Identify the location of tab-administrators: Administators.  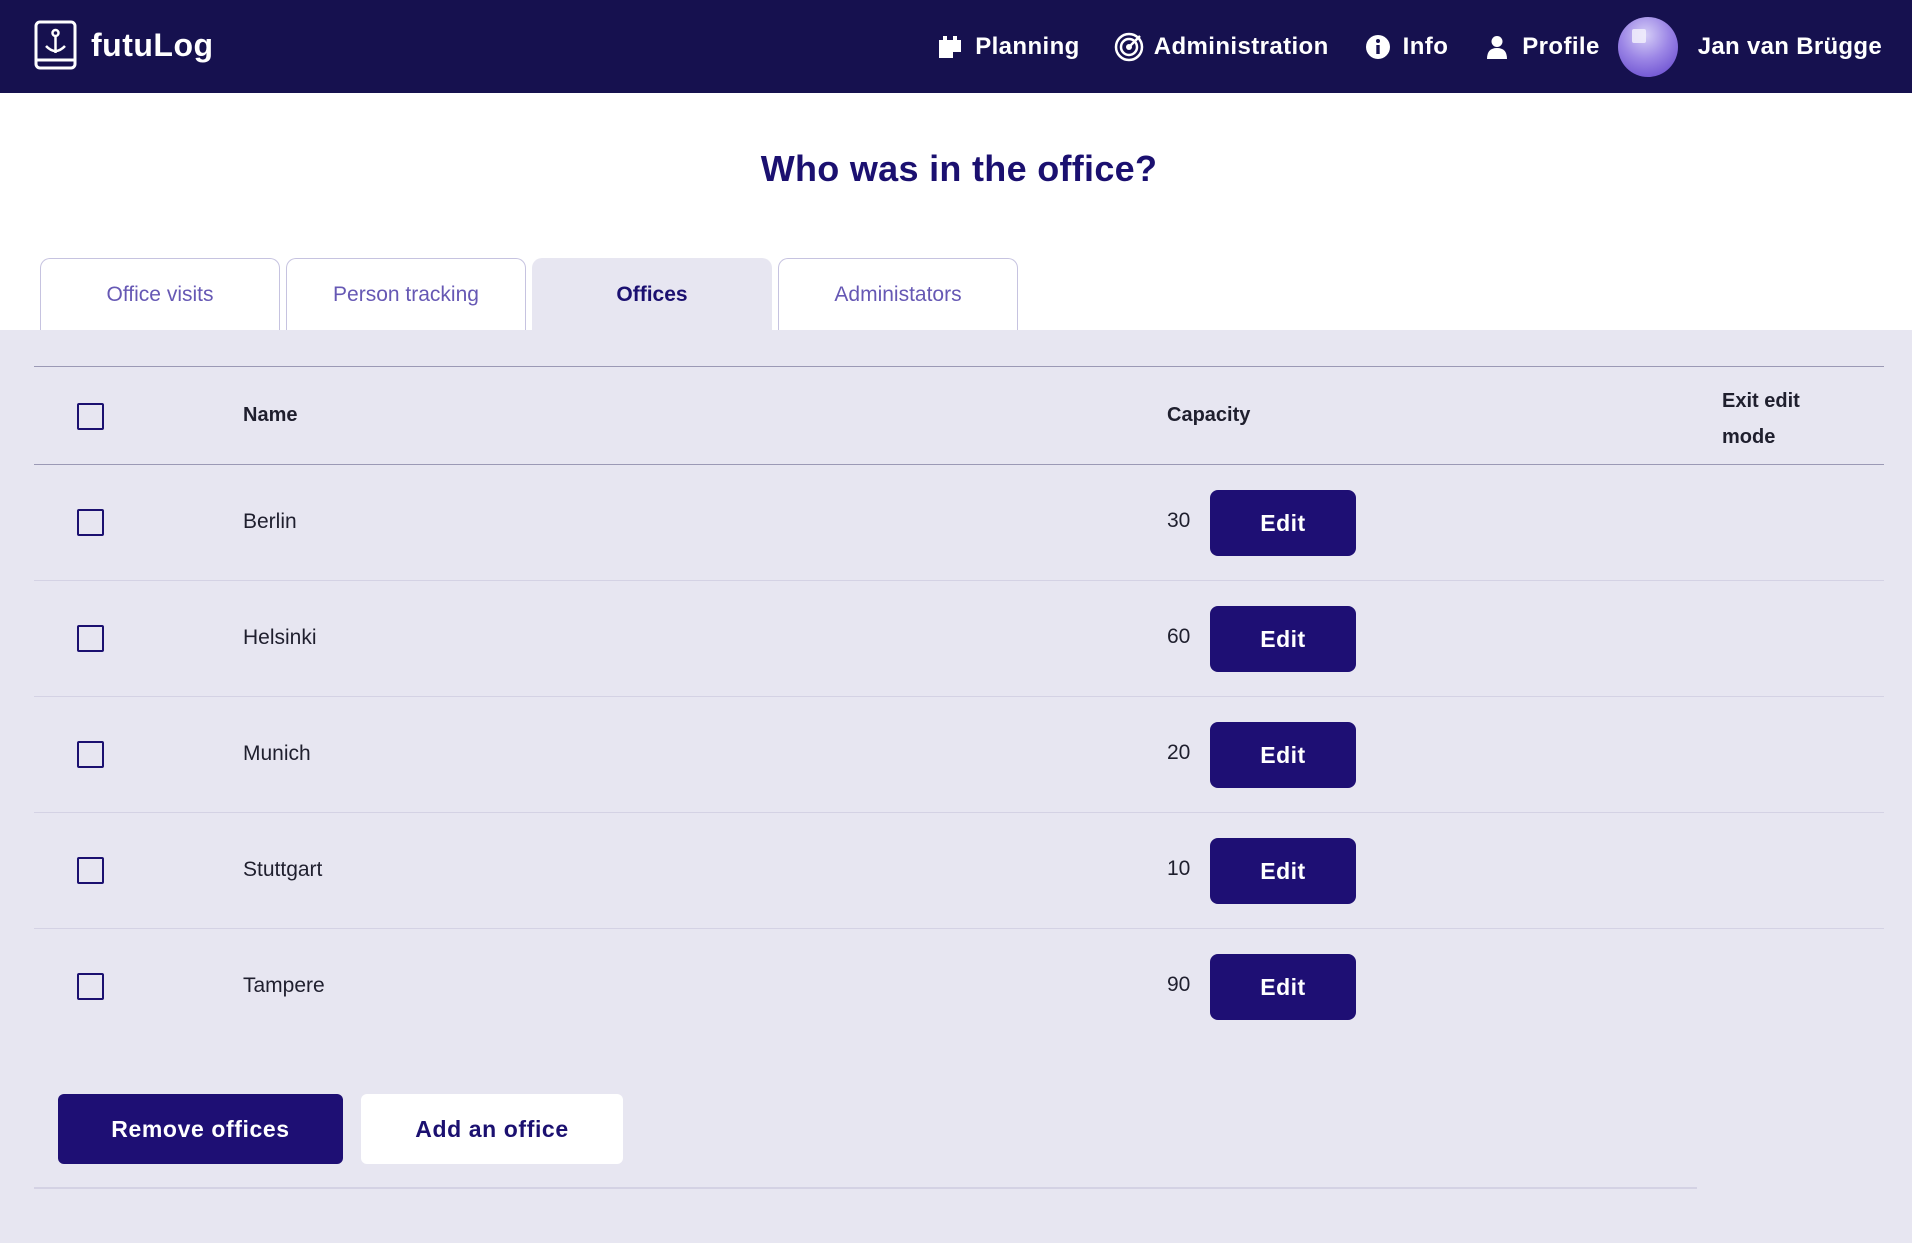
(898, 294).